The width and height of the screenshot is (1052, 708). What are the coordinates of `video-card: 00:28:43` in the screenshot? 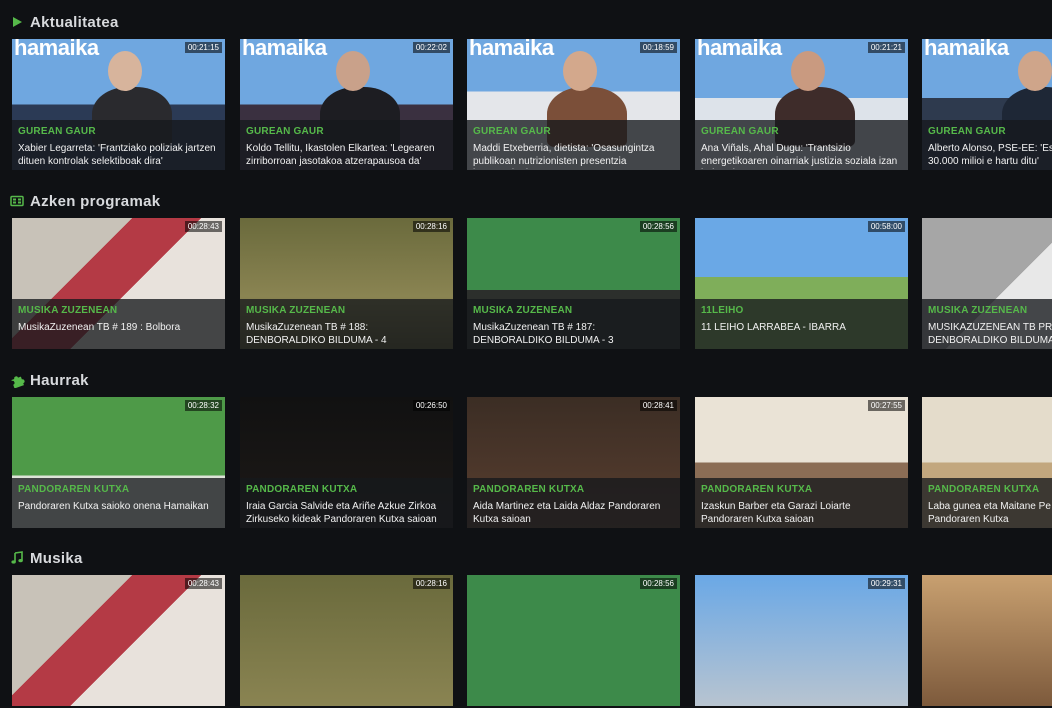 It's located at (118, 640).